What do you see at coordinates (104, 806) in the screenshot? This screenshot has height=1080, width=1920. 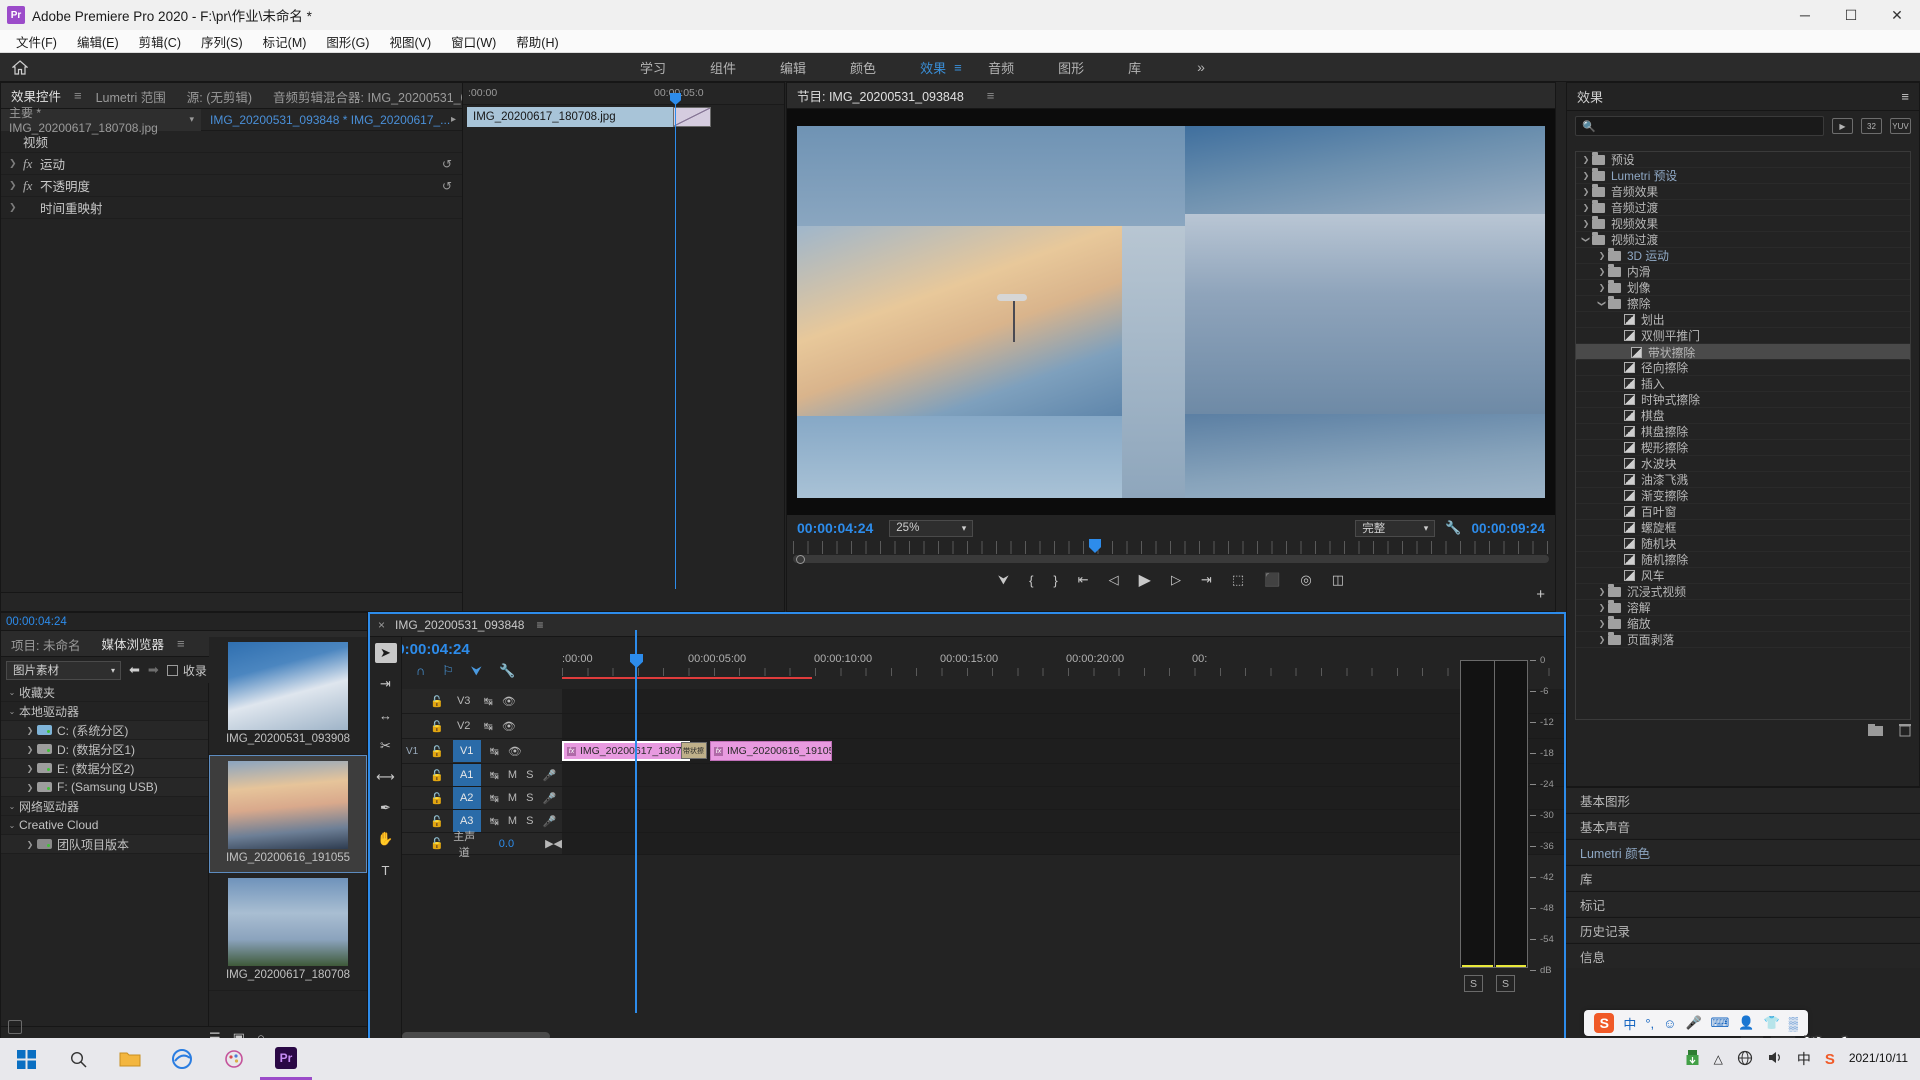 I see `media-tree-item-6: ⌄ 网络驱动器` at bounding box center [104, 806].